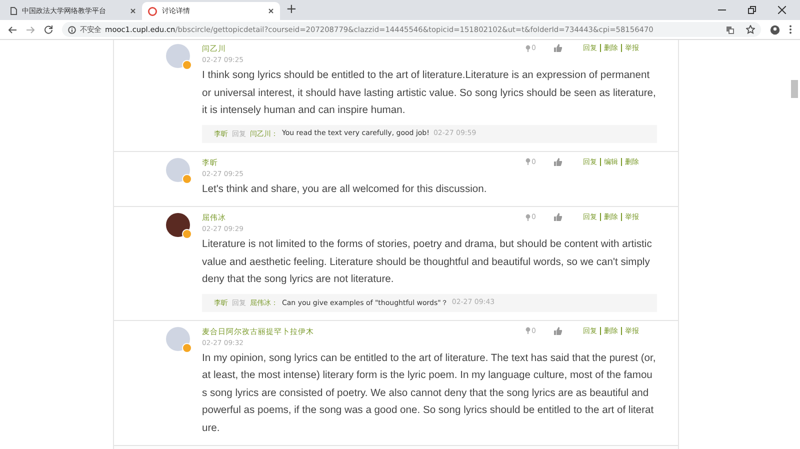 Image resolution: width=800 pixels, height=449 pixels. Describe the element at coordinates (429, 394) in the screenshot. I see `comment-text: In my opinion, song lyrics can be entitled to the art of literature. The text has said that the purest (or, at least, the most intense) literary form is the lyric poem. In my language culture, most of the famous song lyrics are consisted of poetry. We also cannot deny that the song lyrics are as beautiful and powerful as poems, if the song was a good one. So song lyrics should be entitled to the art of literature.` at that location.